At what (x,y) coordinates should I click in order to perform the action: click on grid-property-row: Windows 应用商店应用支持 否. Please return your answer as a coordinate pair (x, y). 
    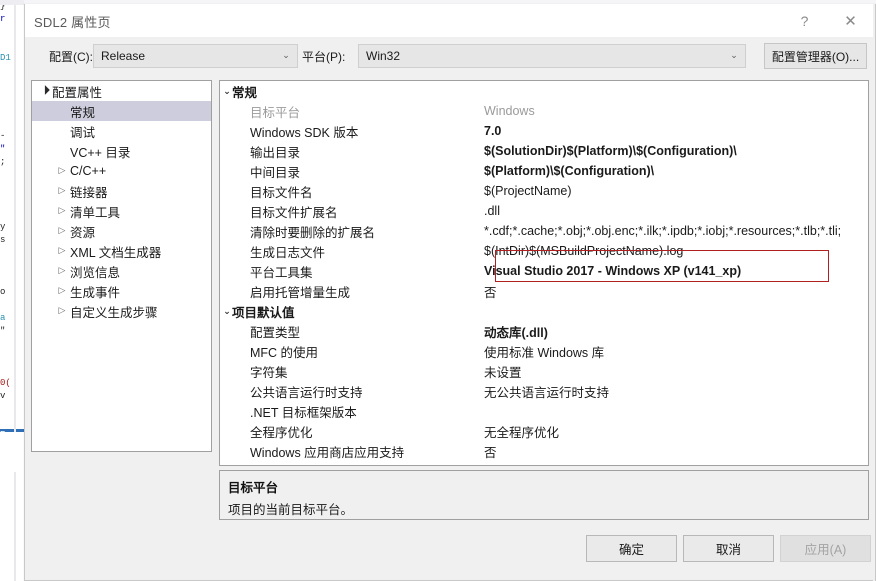
    Looking at the image, I should click on (544, 451).